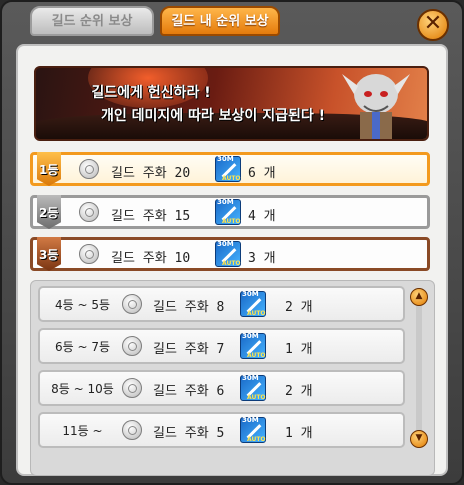 This screenshot has width=464, height=485. I want to click on rank-range-label: 6등 ~ 7등, so click(82, 347).